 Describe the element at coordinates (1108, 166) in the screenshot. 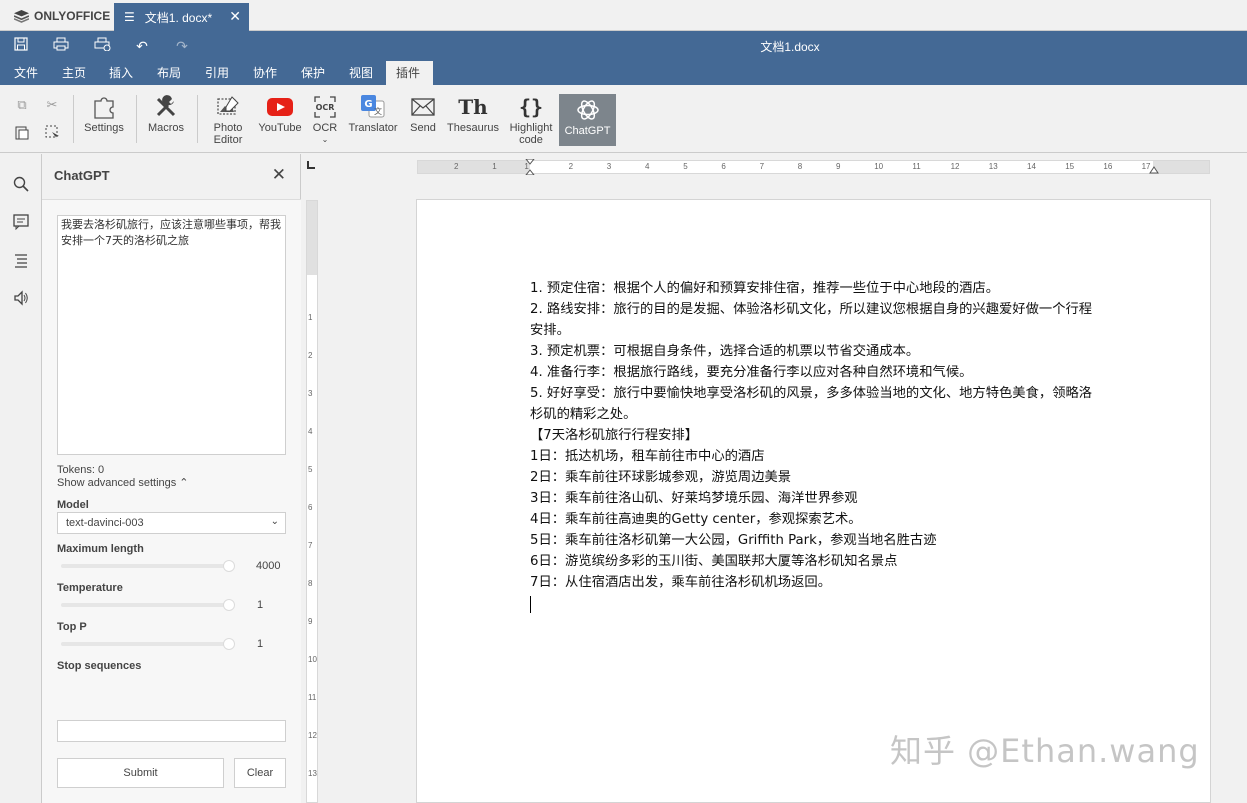

I see `ruler-tick-label: 16` at that location.